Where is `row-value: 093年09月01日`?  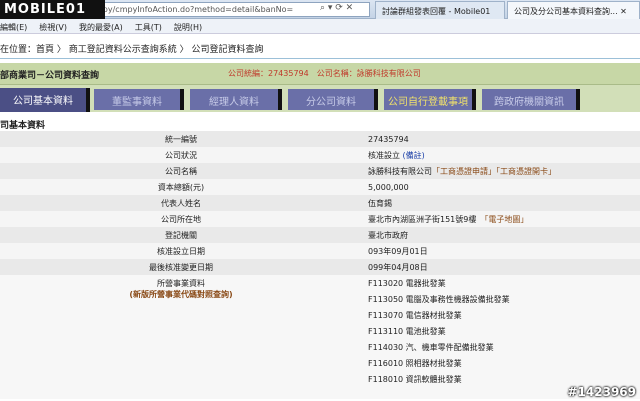 row-value: 093年09月01日 is located at coordinates (501, 251).